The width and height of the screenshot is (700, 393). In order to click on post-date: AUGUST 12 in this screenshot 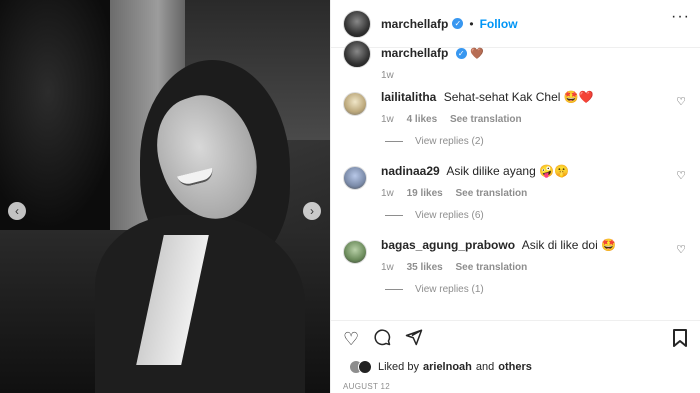, I will do `click(366, 386)`.